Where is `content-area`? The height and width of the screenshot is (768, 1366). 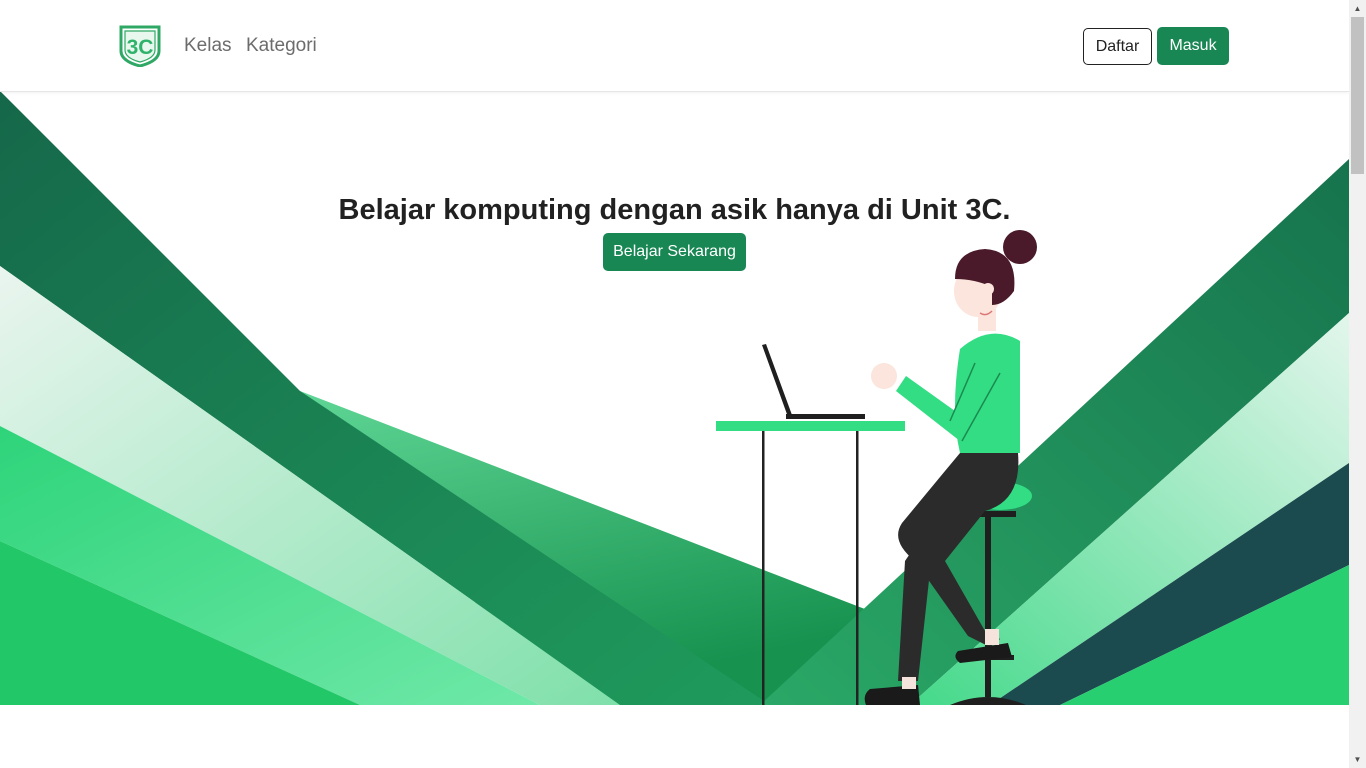 content-area is located at coordinates (674, 736).